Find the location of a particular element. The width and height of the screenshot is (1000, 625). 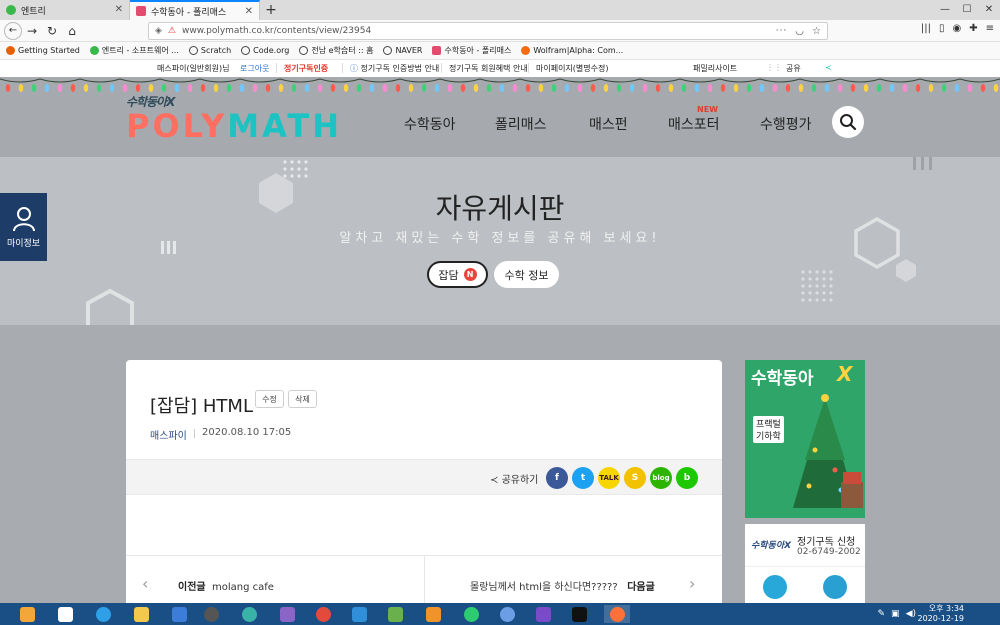

chrome-icon is located at coordinates (323, 614).